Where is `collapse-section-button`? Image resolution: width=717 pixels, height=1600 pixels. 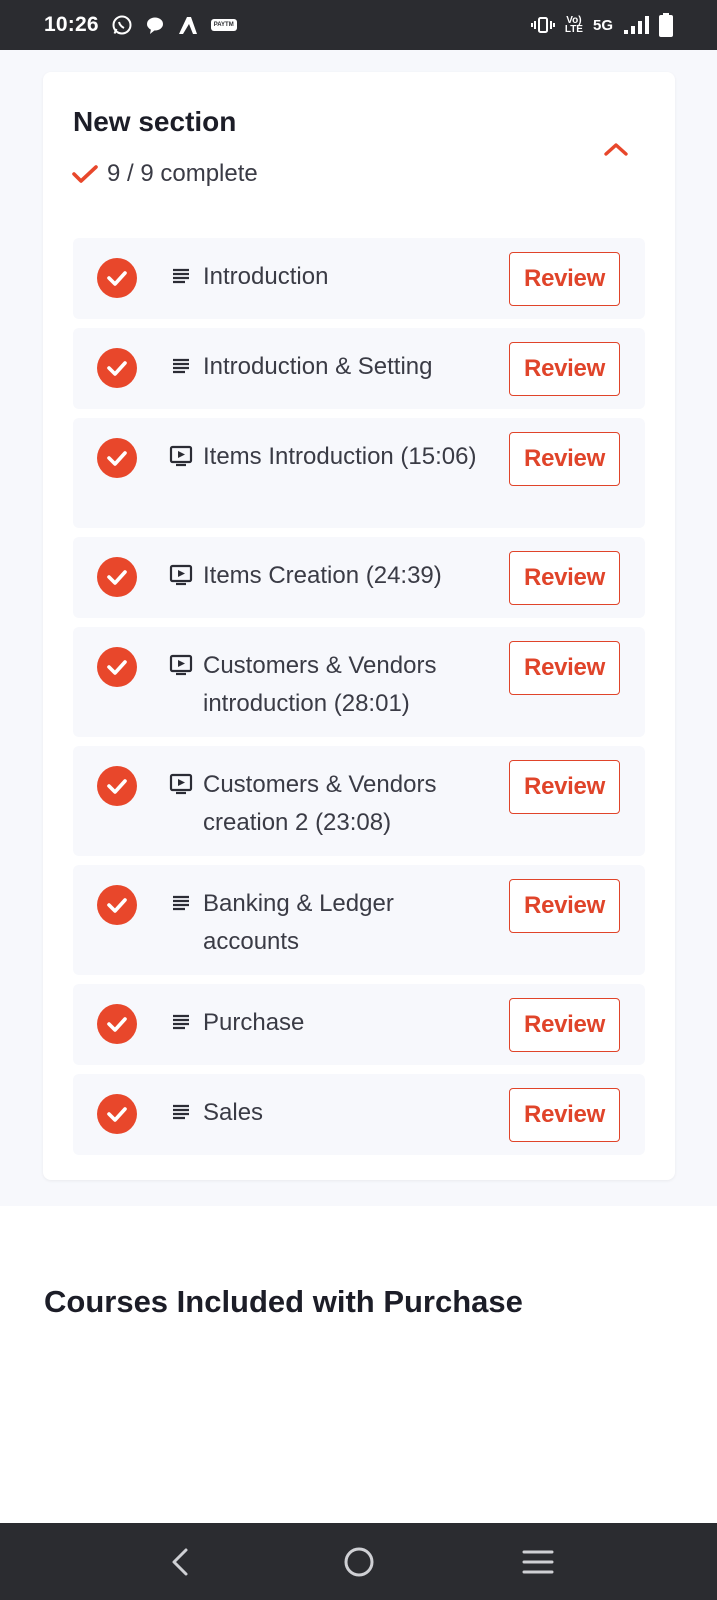 collapse-section-button is located at coordinates (616, 149).